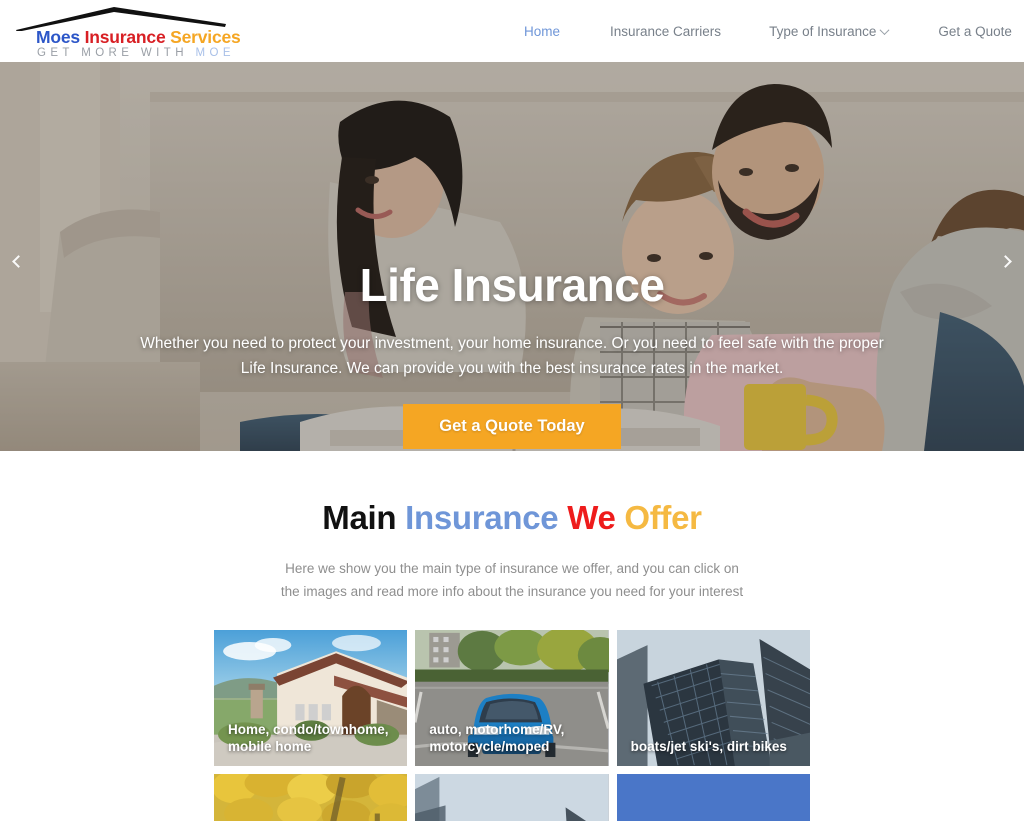 The width and height of the screenshot is (1024, 821). What do you see at coordinates (708, 747) in the screenshot?
I see `insurance-card-boats-label: boats/jet ski's, dirt bikes` at bounding box center [708, 747].